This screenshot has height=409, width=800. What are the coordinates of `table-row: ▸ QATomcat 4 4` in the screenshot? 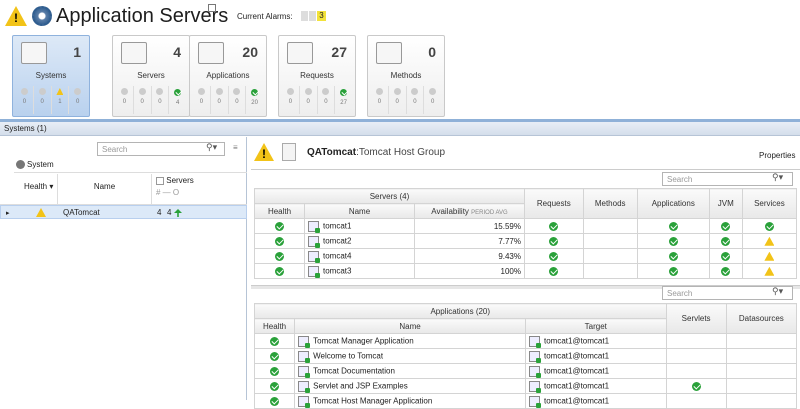 It's located at (123, 212).